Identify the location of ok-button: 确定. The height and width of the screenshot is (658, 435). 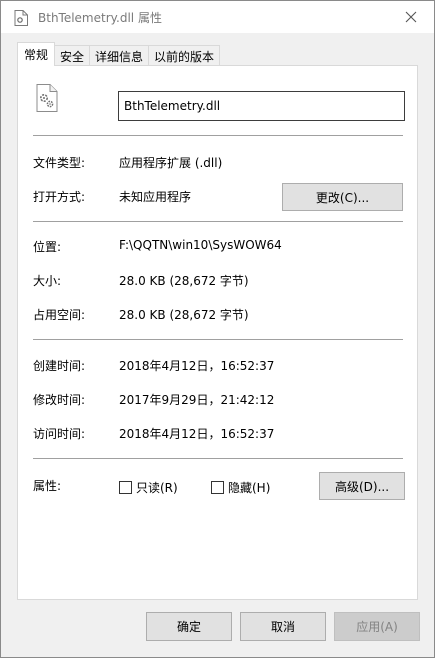
(189, 626).